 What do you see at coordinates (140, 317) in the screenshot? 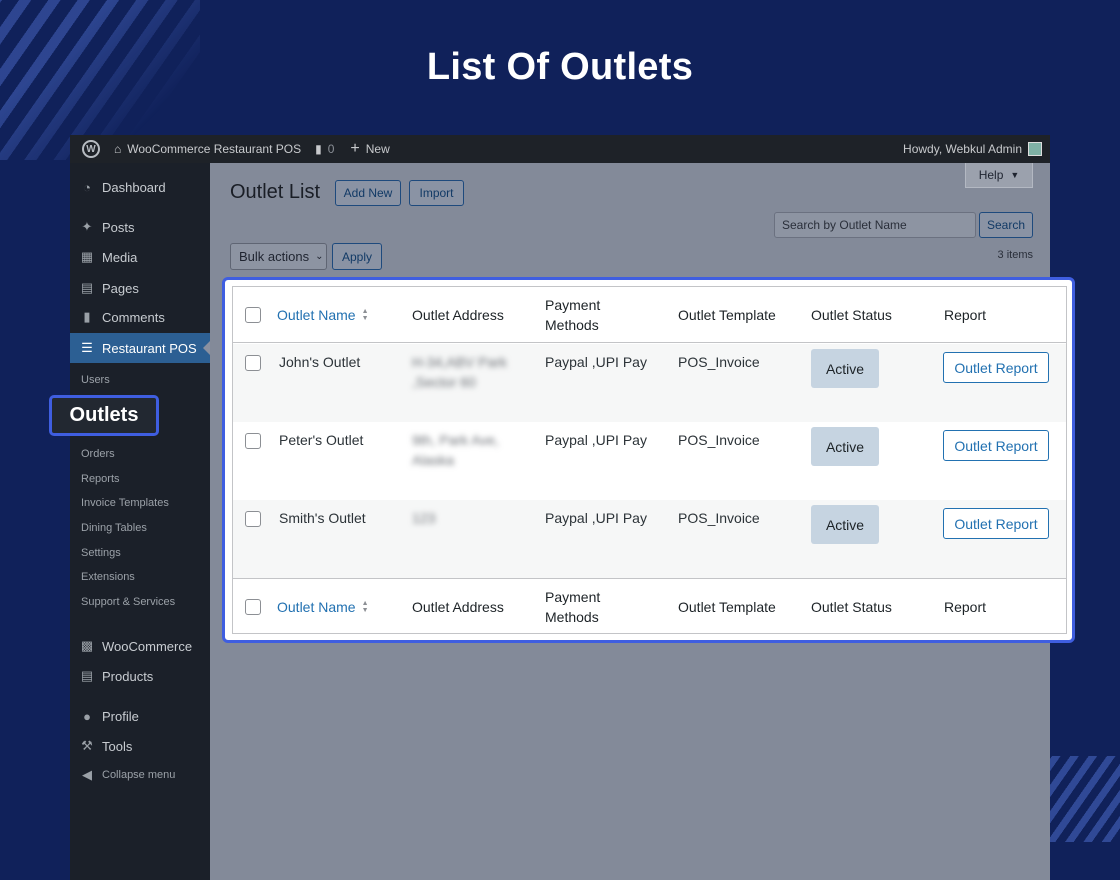
I see `sidebar-item-comments: ▮ Comments` at bounding box center [140, 317].